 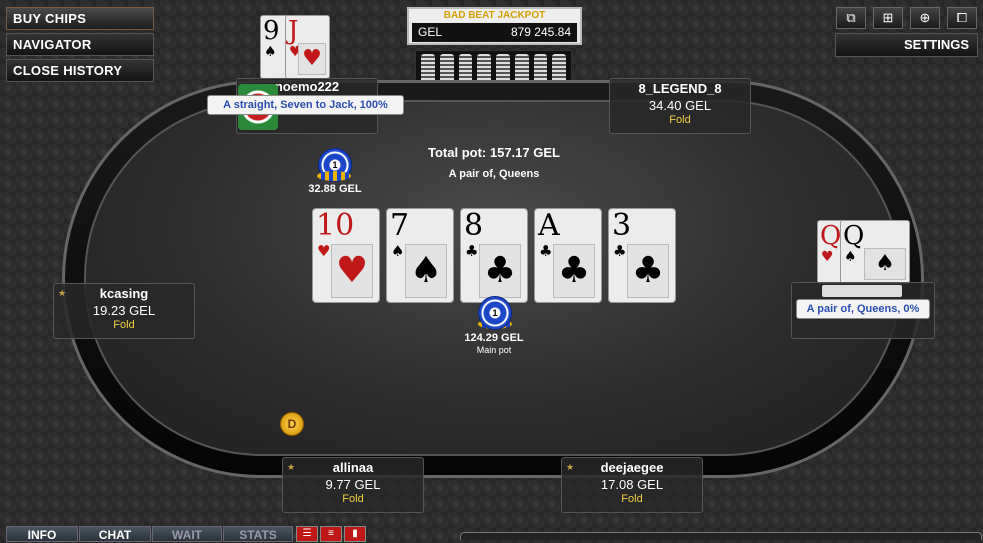 What do you see at coordinates (622, 225) in the screenshot?
I see `card-rank: 3` at bounding box center [622, 225].